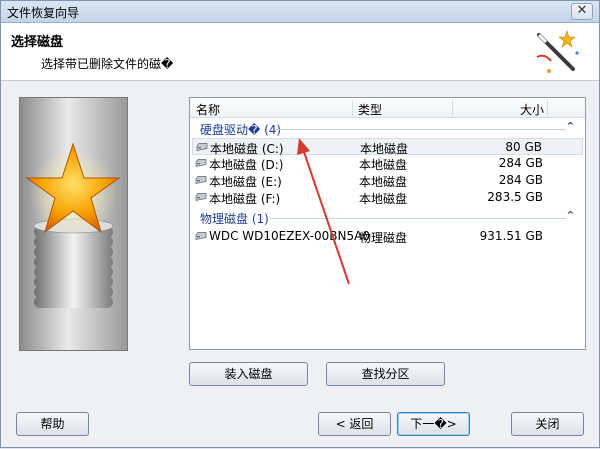 This screenshot has height=449, width=600. Describe the element at coordinates (241, 130) in the screenshot. I see `group-label: 硬盘驱动� (4)` at that location.